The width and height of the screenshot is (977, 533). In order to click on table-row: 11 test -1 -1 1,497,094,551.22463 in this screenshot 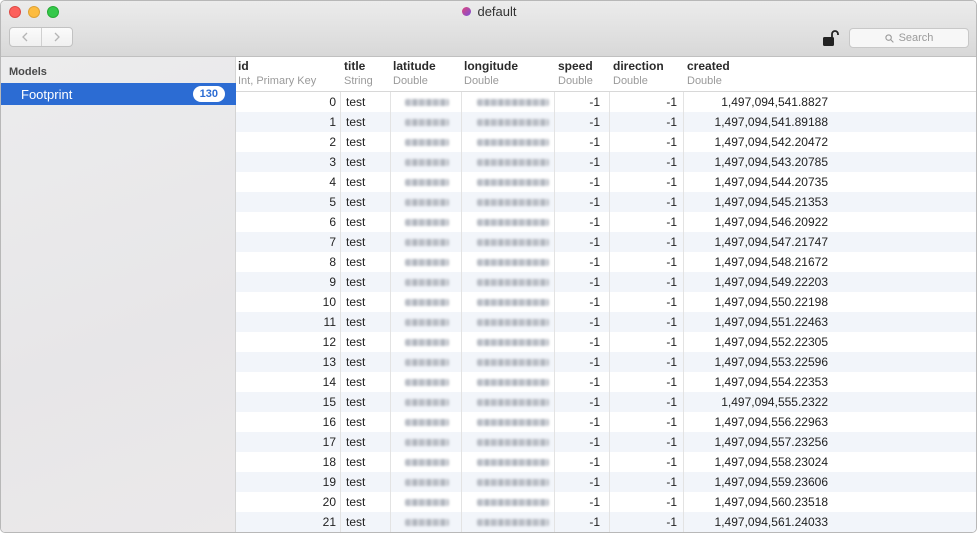, I will do `click(606, 322)`.